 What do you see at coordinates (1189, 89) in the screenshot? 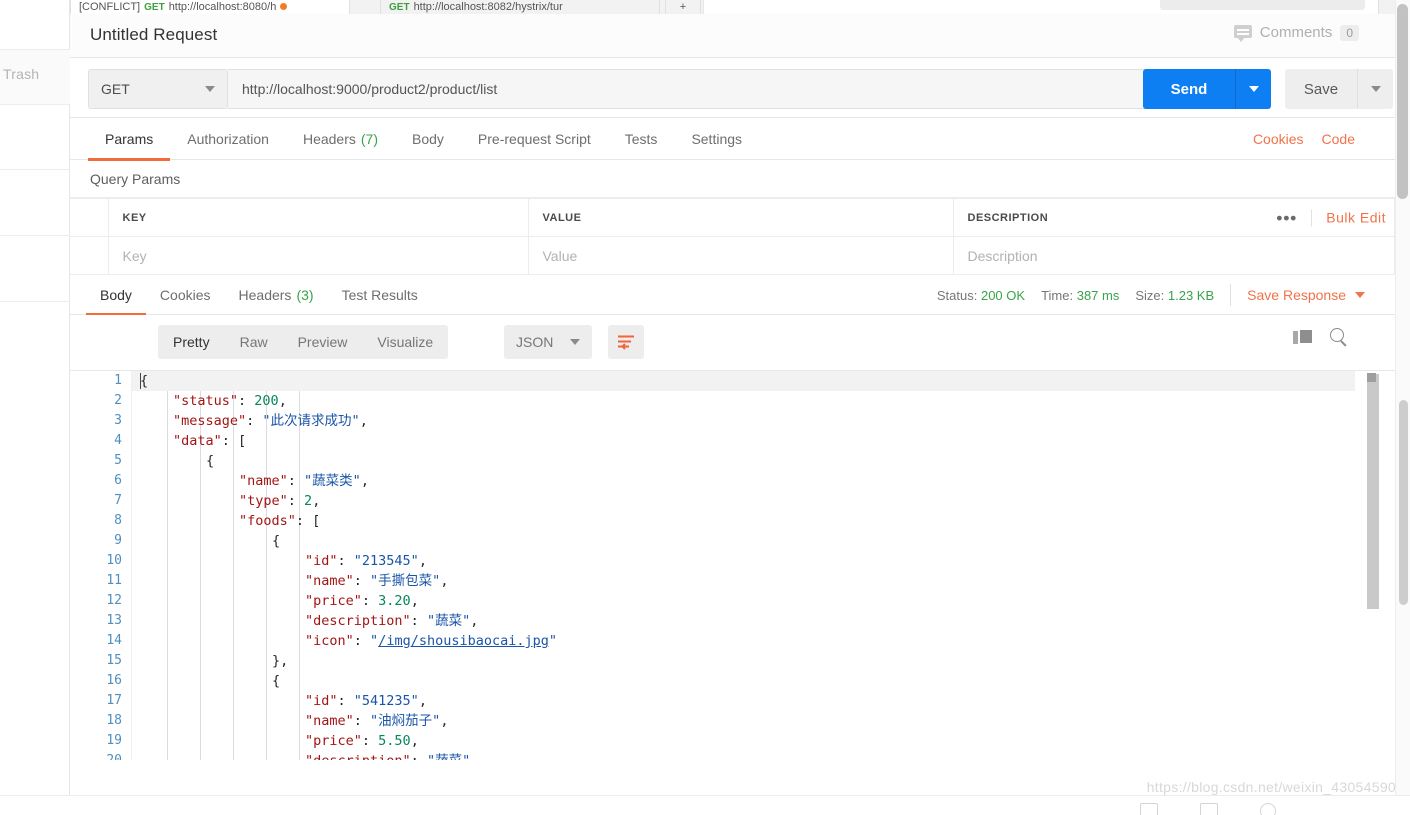
I see `send-button: Send` at bounding box center [1189, 89].